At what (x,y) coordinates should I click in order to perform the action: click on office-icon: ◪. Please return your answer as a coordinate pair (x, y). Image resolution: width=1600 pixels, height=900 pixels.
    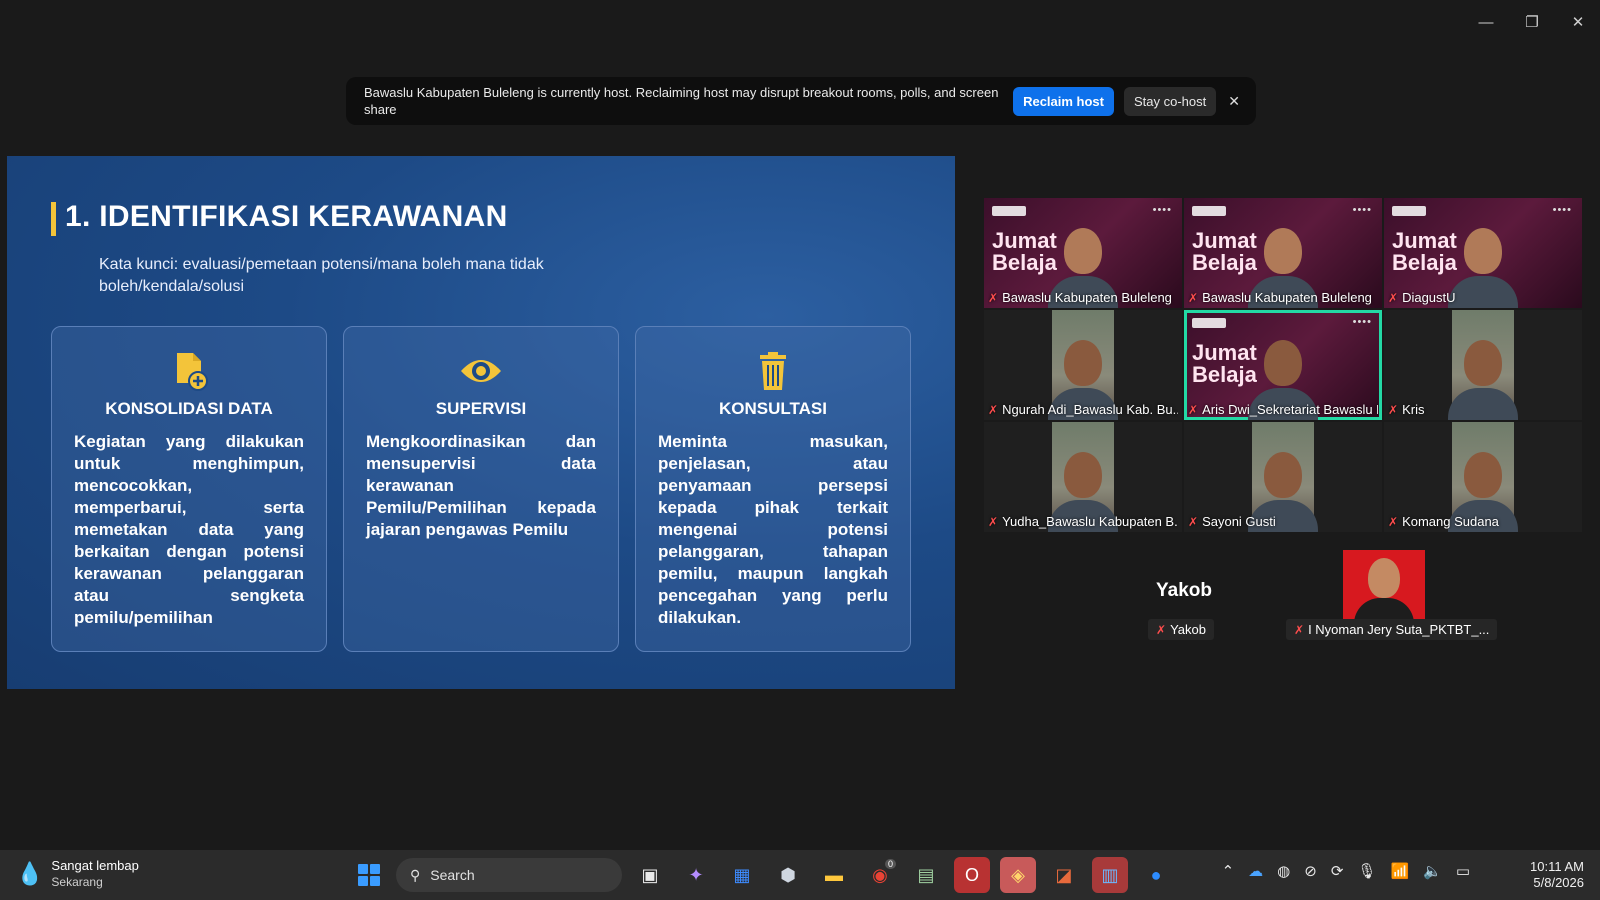
    Looking at the image, I should click on (1064, 875).